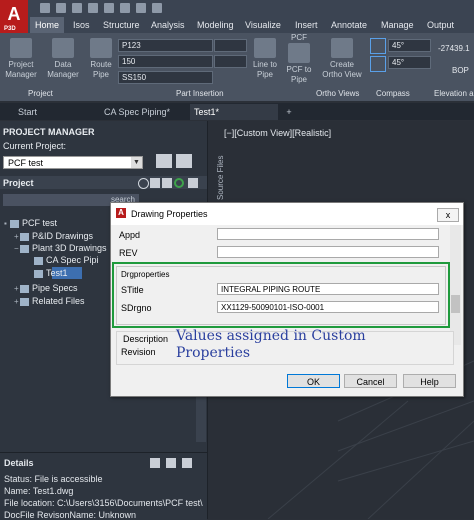  What do you see at coordinates (271, 344) in the screenshot?
I see `annotation-text: Values assigned in Custom Properties` at bounding box center [271, 344].